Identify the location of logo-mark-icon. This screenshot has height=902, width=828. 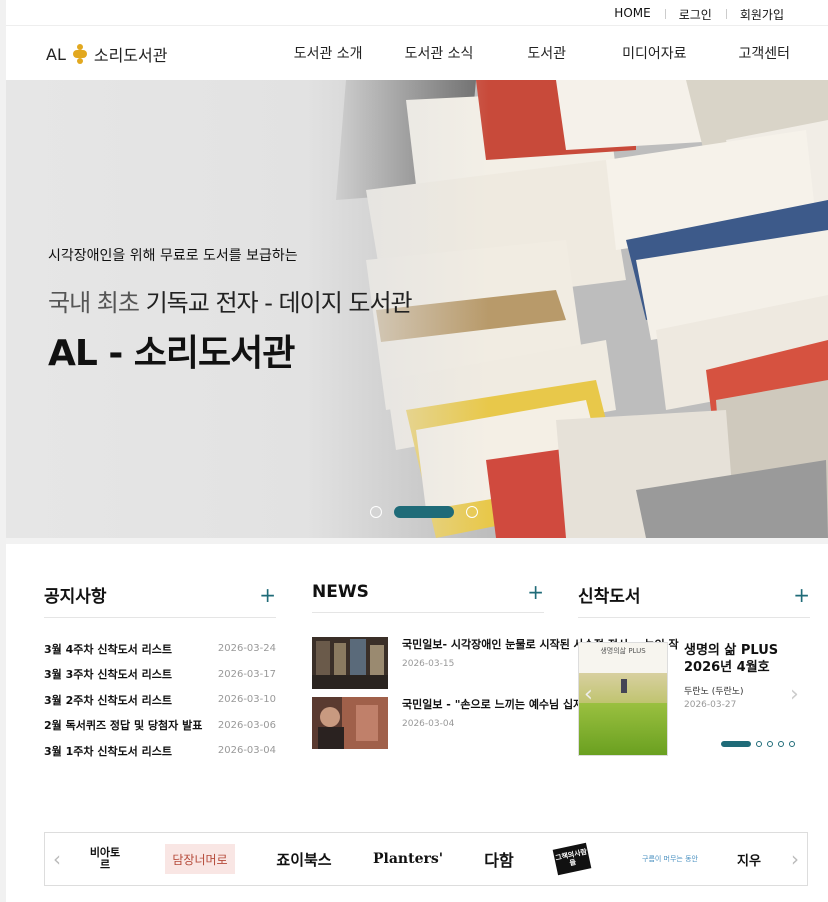
(80, 54).